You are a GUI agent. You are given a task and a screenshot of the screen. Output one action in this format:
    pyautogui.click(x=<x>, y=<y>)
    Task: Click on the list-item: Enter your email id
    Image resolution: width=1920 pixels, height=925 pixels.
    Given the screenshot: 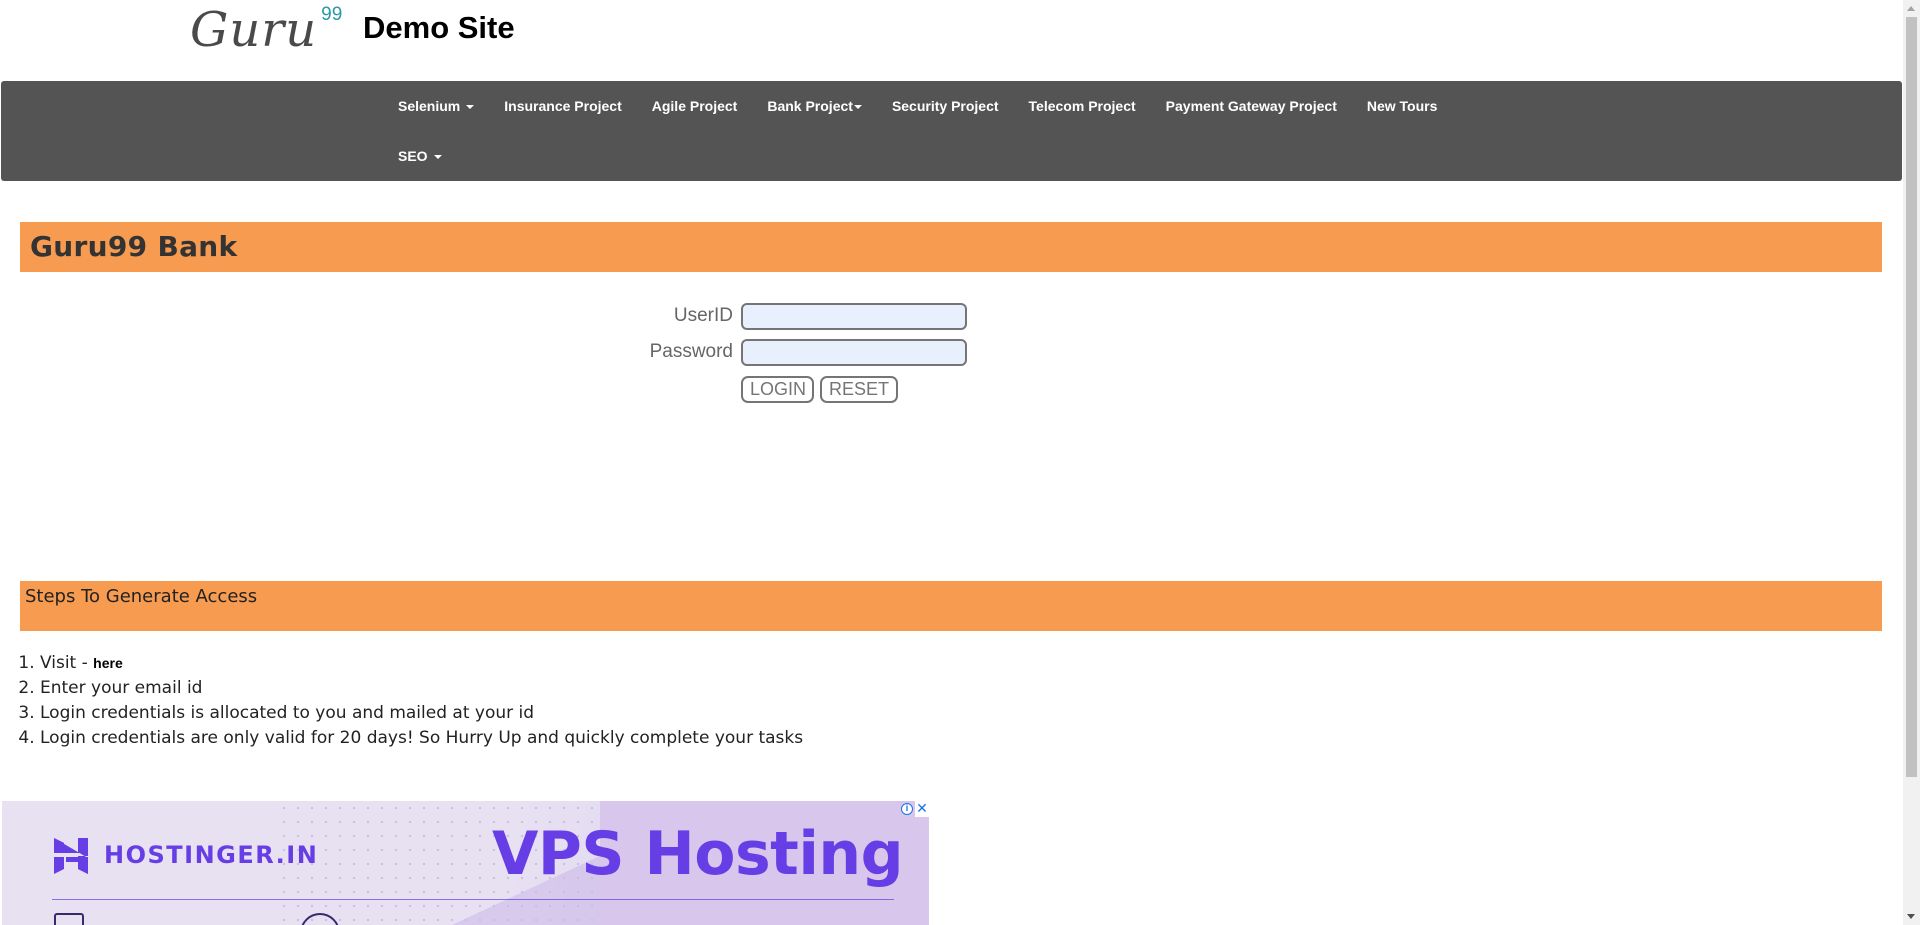 What is the action you would take?
    pyautogui.click(x=421, y=688)
    